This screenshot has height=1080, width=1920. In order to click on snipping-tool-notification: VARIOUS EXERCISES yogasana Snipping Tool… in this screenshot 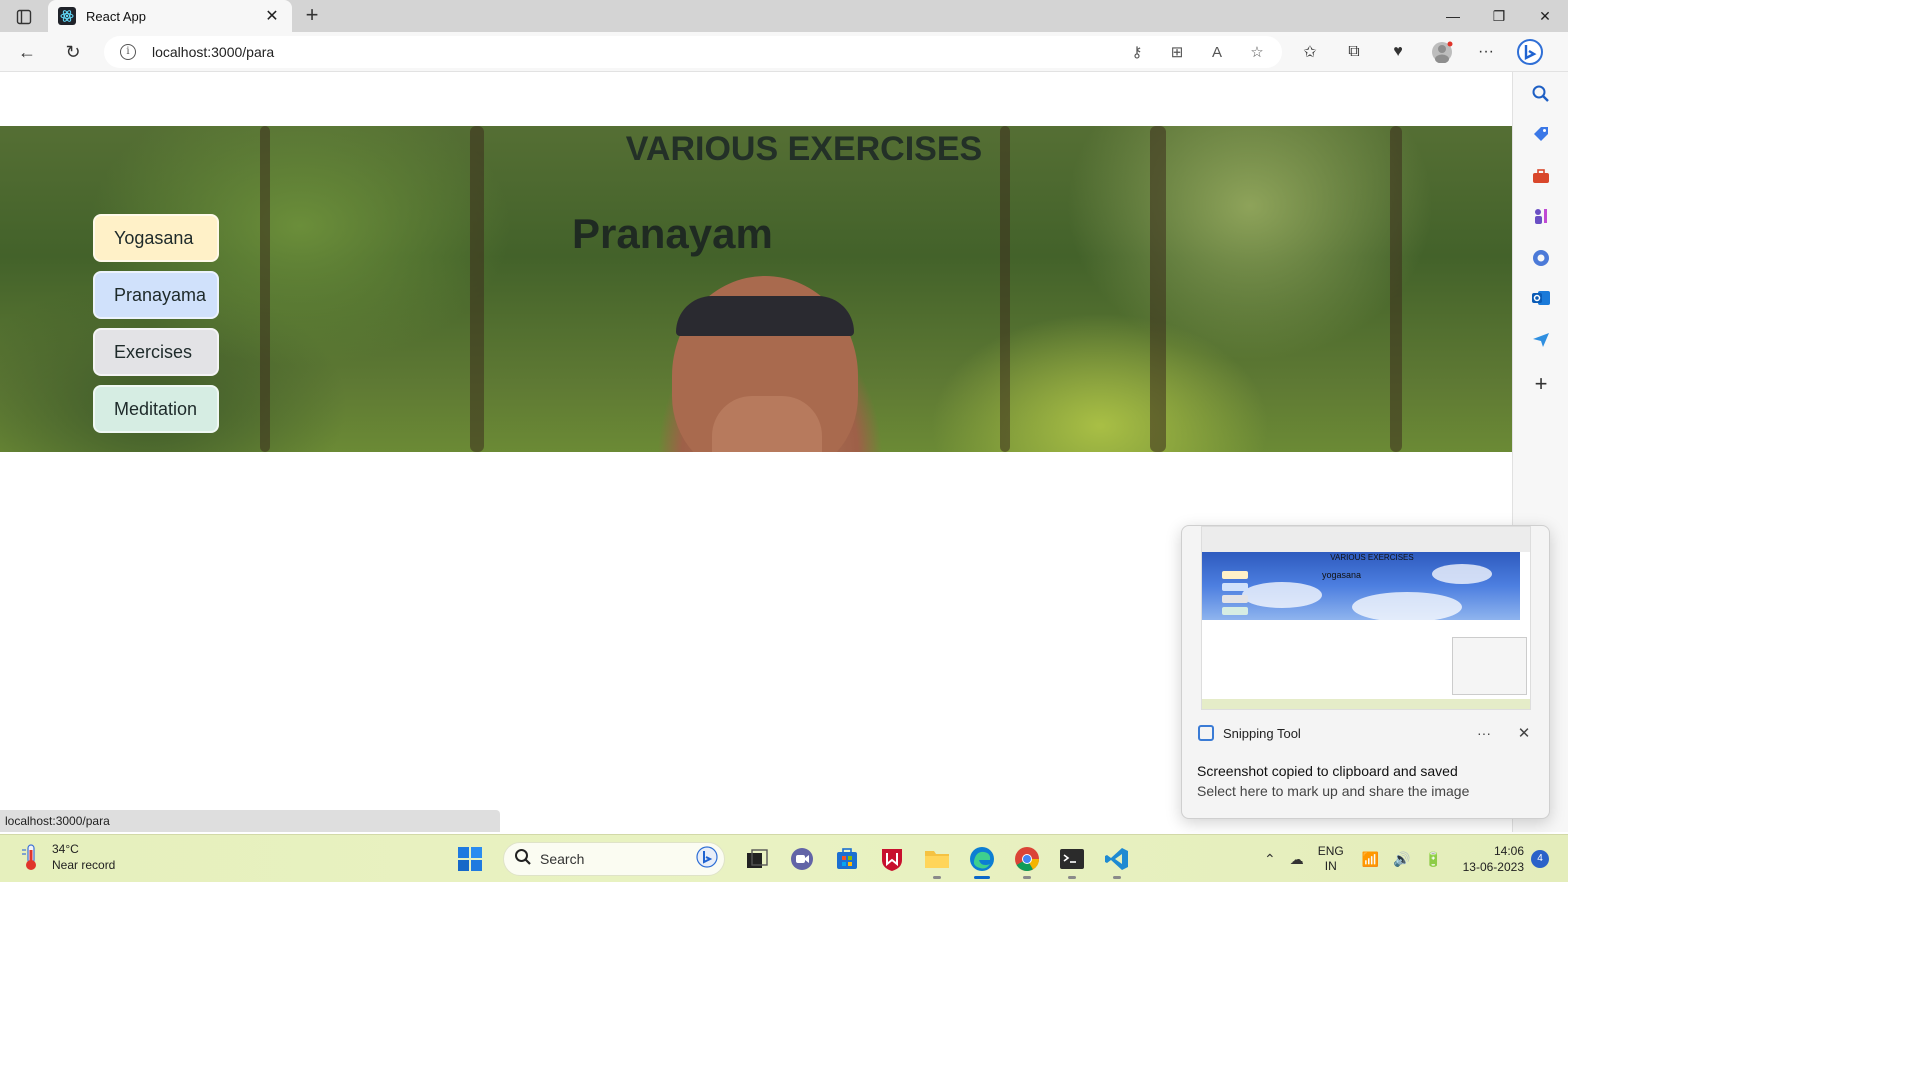, I will do `click(1365, 672)`.